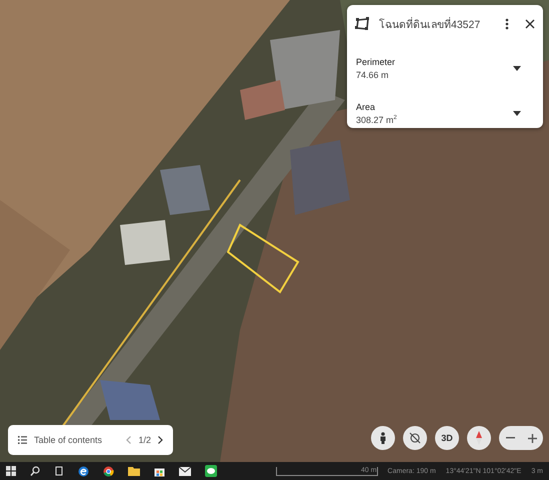  Describe the element at coordinates (160, 440) in the screenshot. I see `next-page-icon` at that location.